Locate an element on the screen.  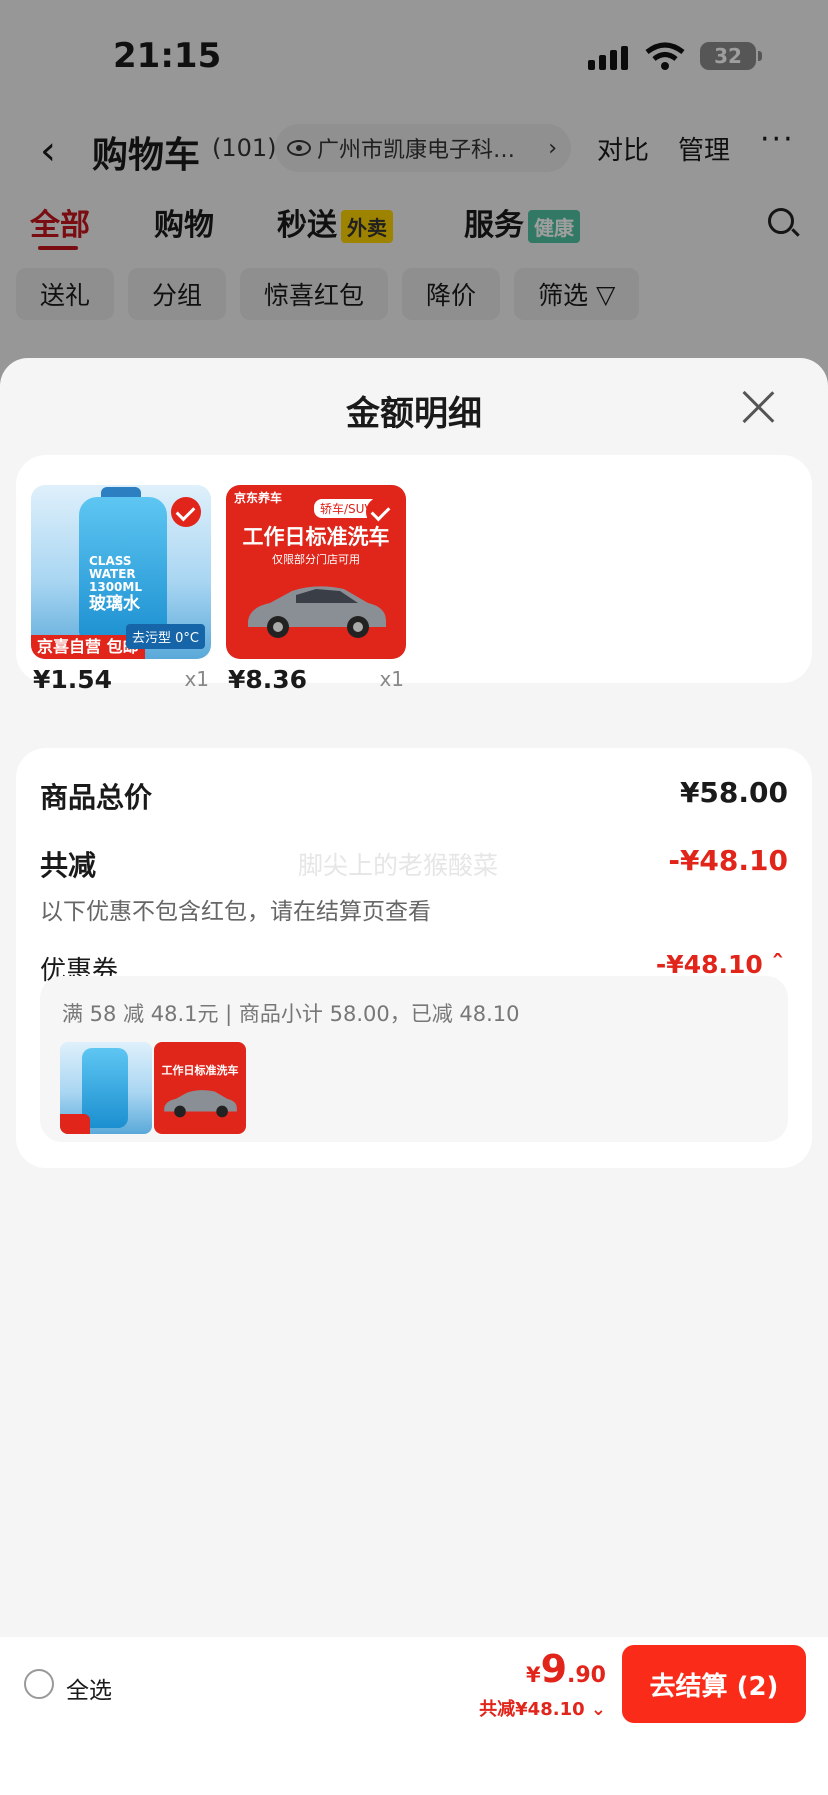
total-price-row: 商品总价 ¥58.00 is located at coordinates (414, 796).